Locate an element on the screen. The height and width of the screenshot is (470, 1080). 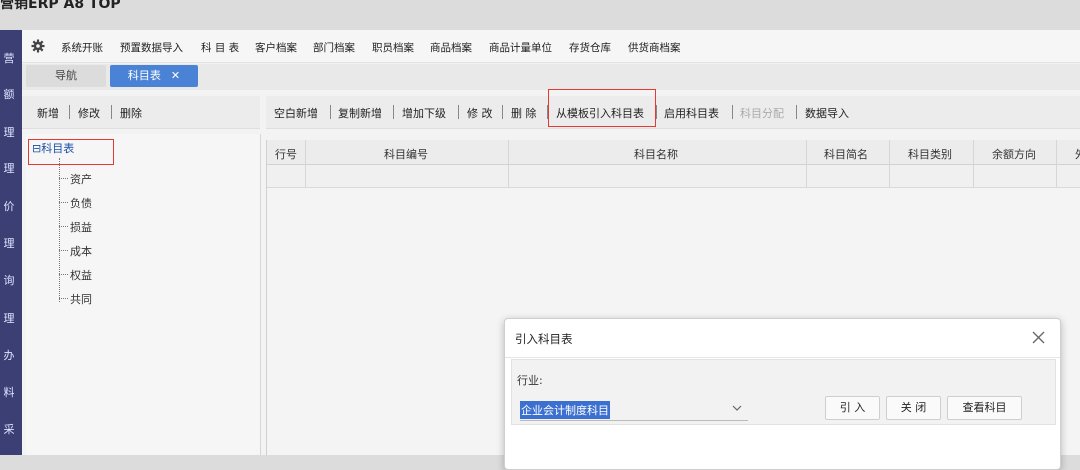
tree-node-liabilities: 负债 is located at coordinates (81, 203).